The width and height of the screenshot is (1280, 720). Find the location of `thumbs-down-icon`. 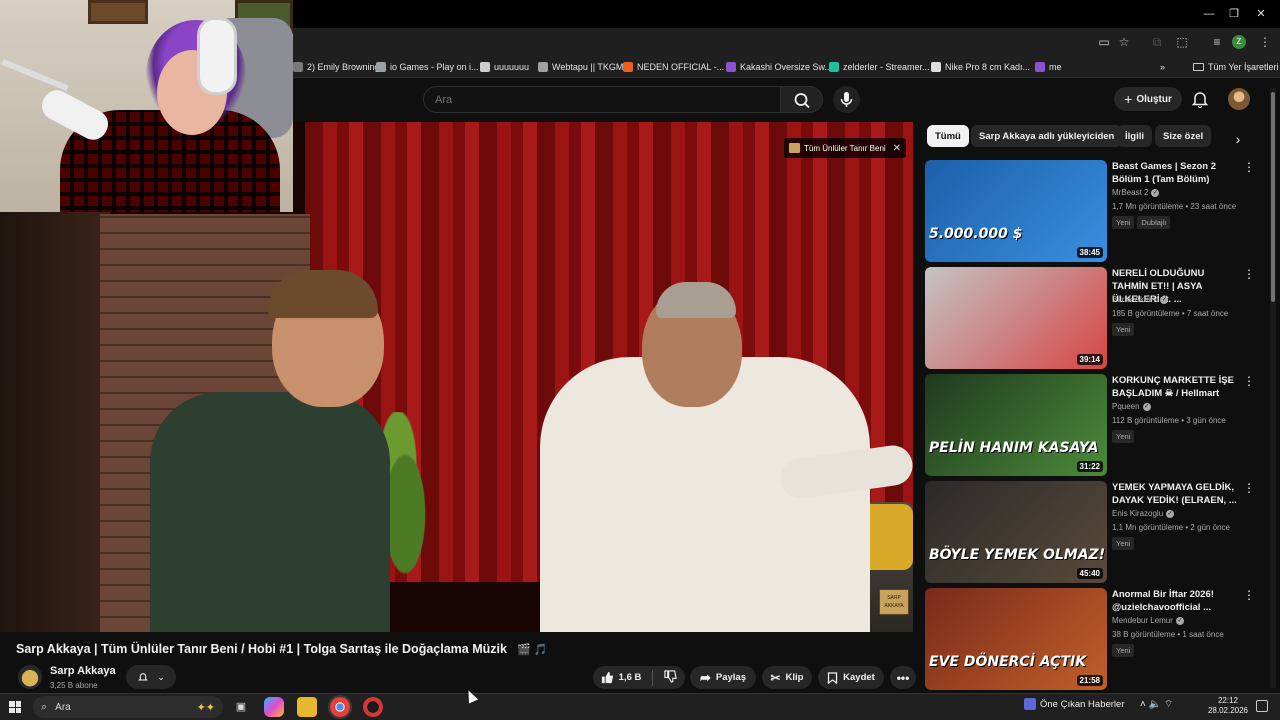

thumbs-down-icon is located at coordinates (671, 676).